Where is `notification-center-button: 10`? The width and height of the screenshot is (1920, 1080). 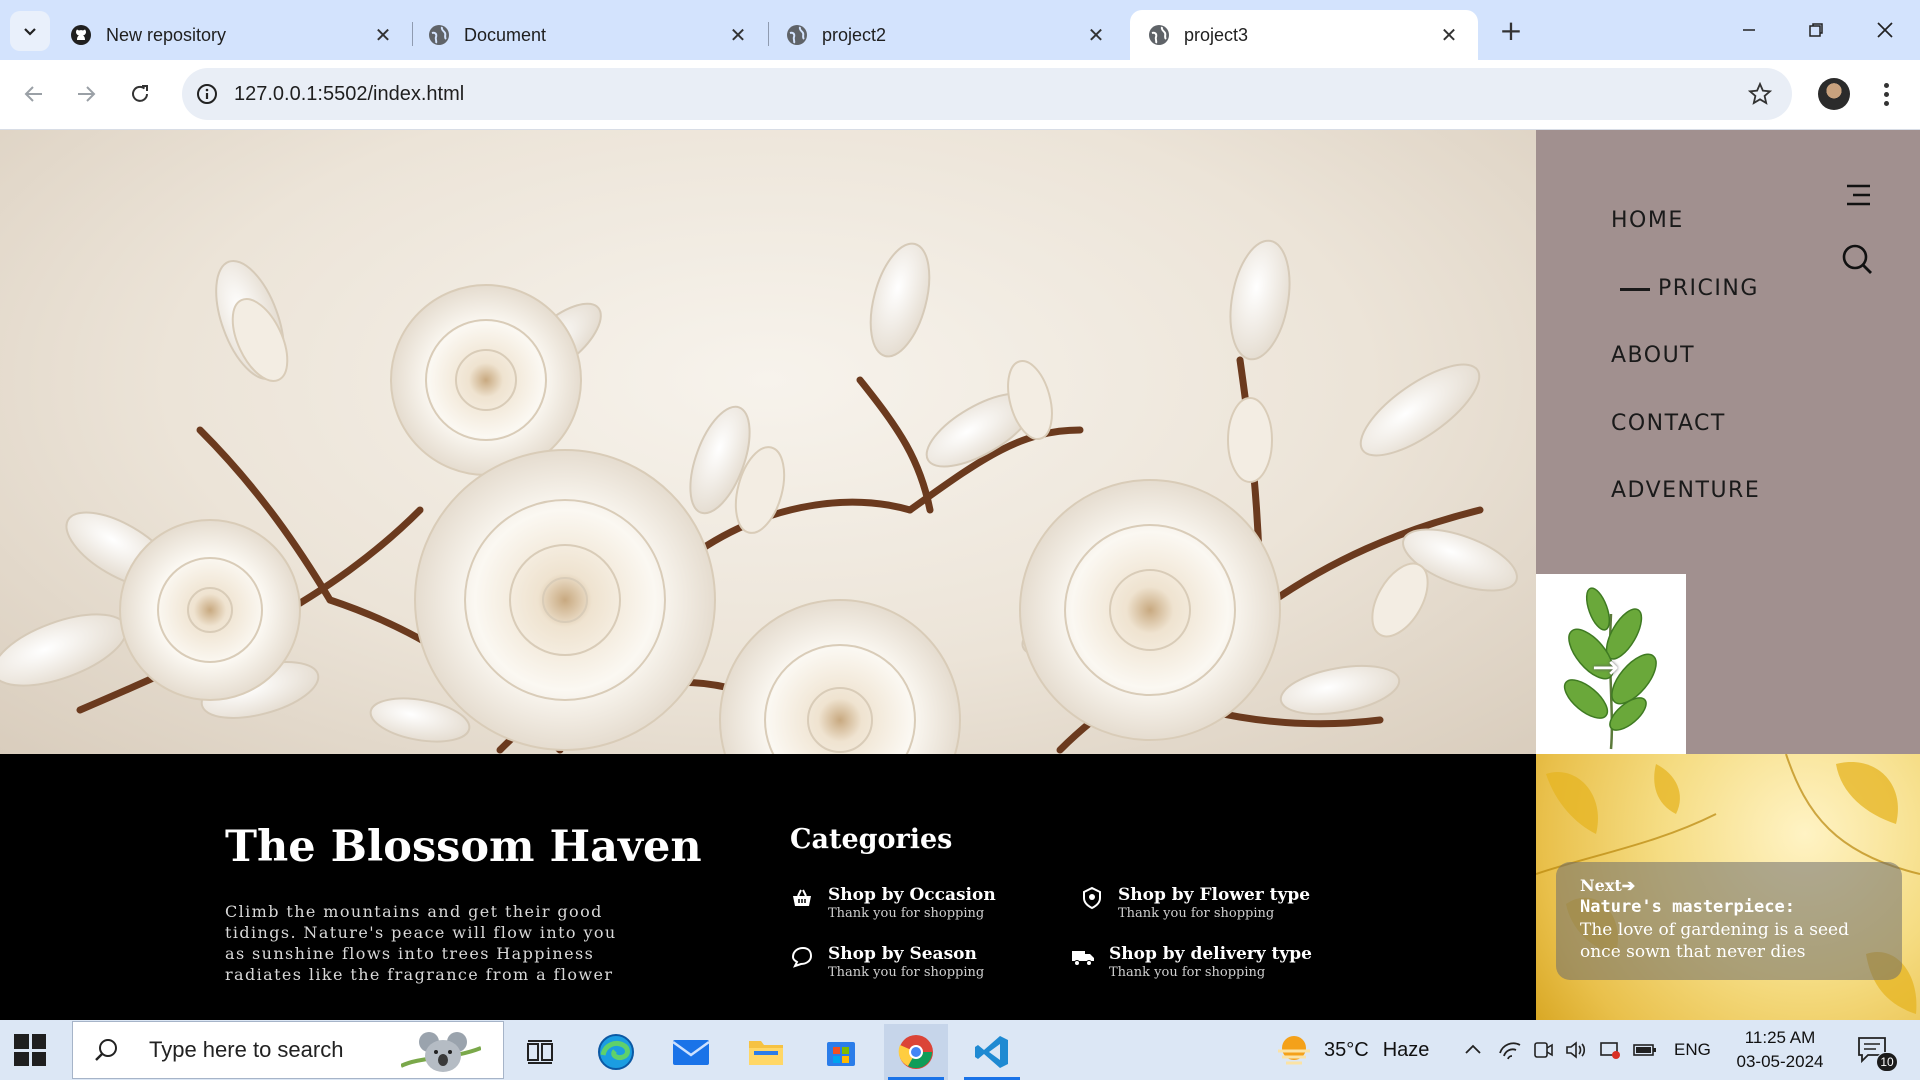
notification-center-button: 10 is located at coordinates (1877, 1053).